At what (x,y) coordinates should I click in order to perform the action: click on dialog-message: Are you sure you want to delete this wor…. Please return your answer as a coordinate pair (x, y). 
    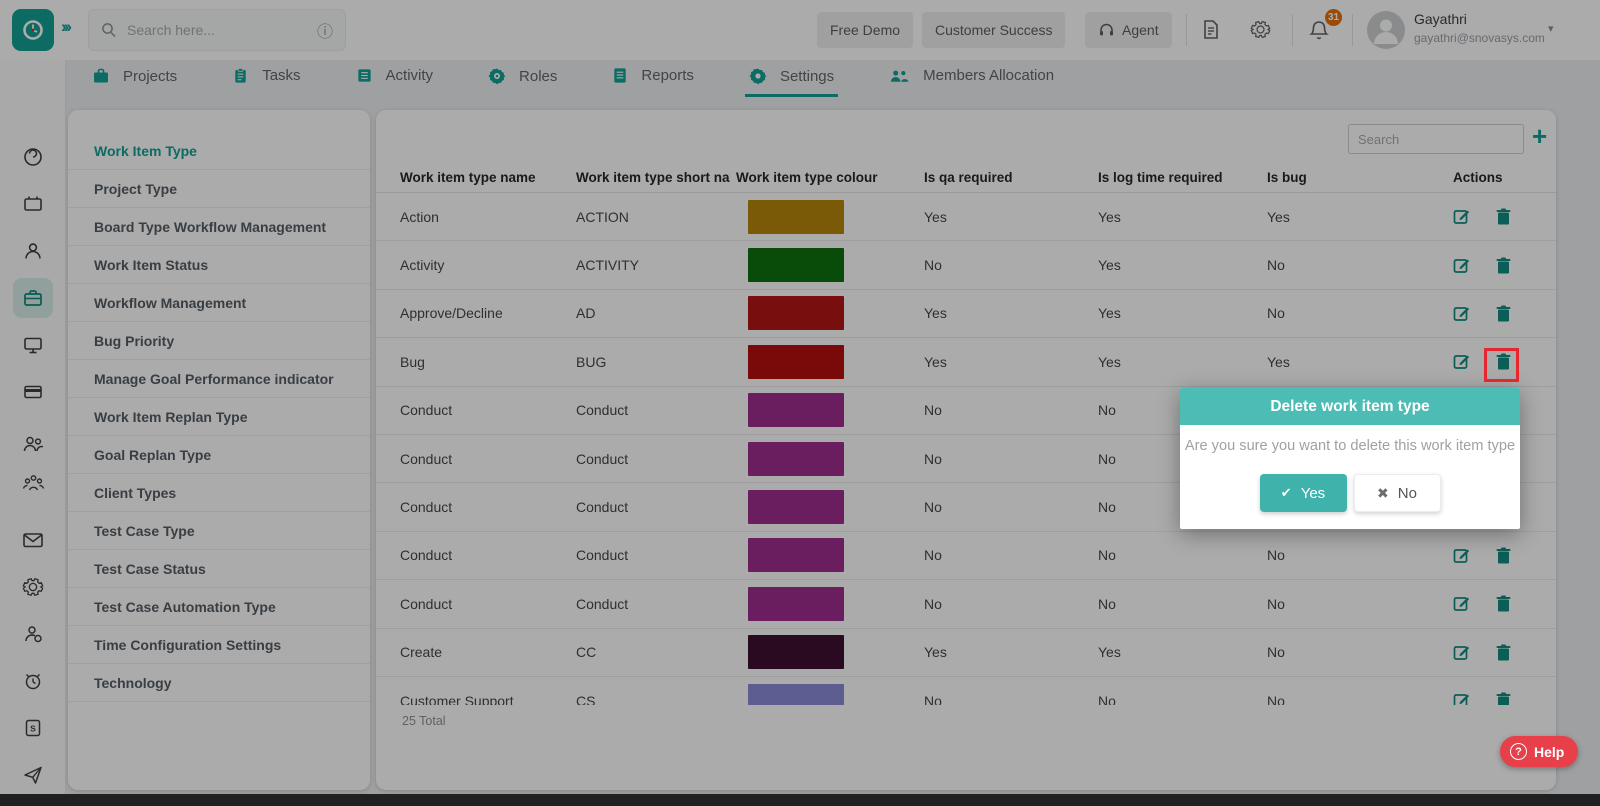
    Looking at the image, I should click on (1350, 446).